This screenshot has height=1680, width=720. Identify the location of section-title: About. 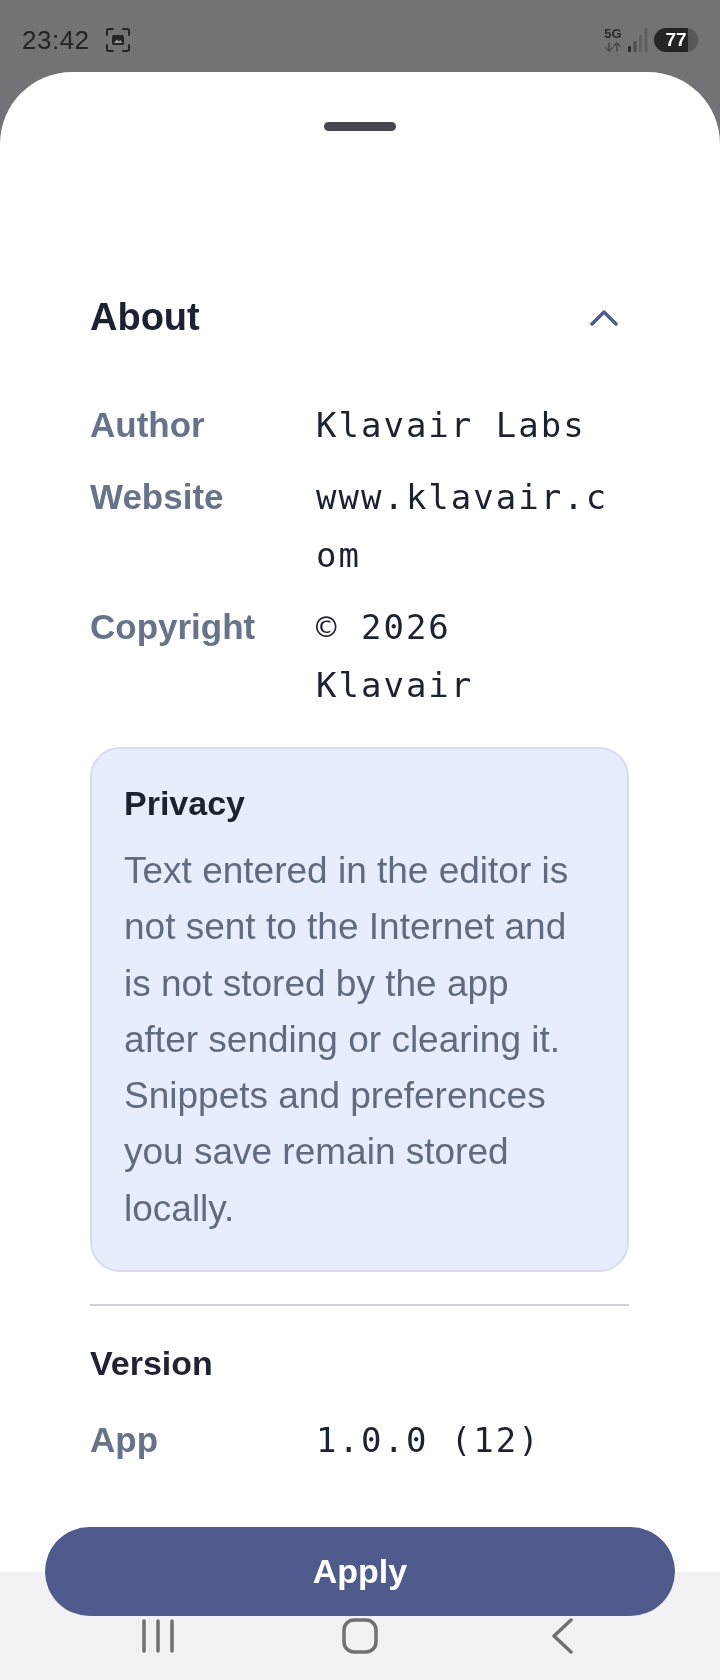
(145, 317).